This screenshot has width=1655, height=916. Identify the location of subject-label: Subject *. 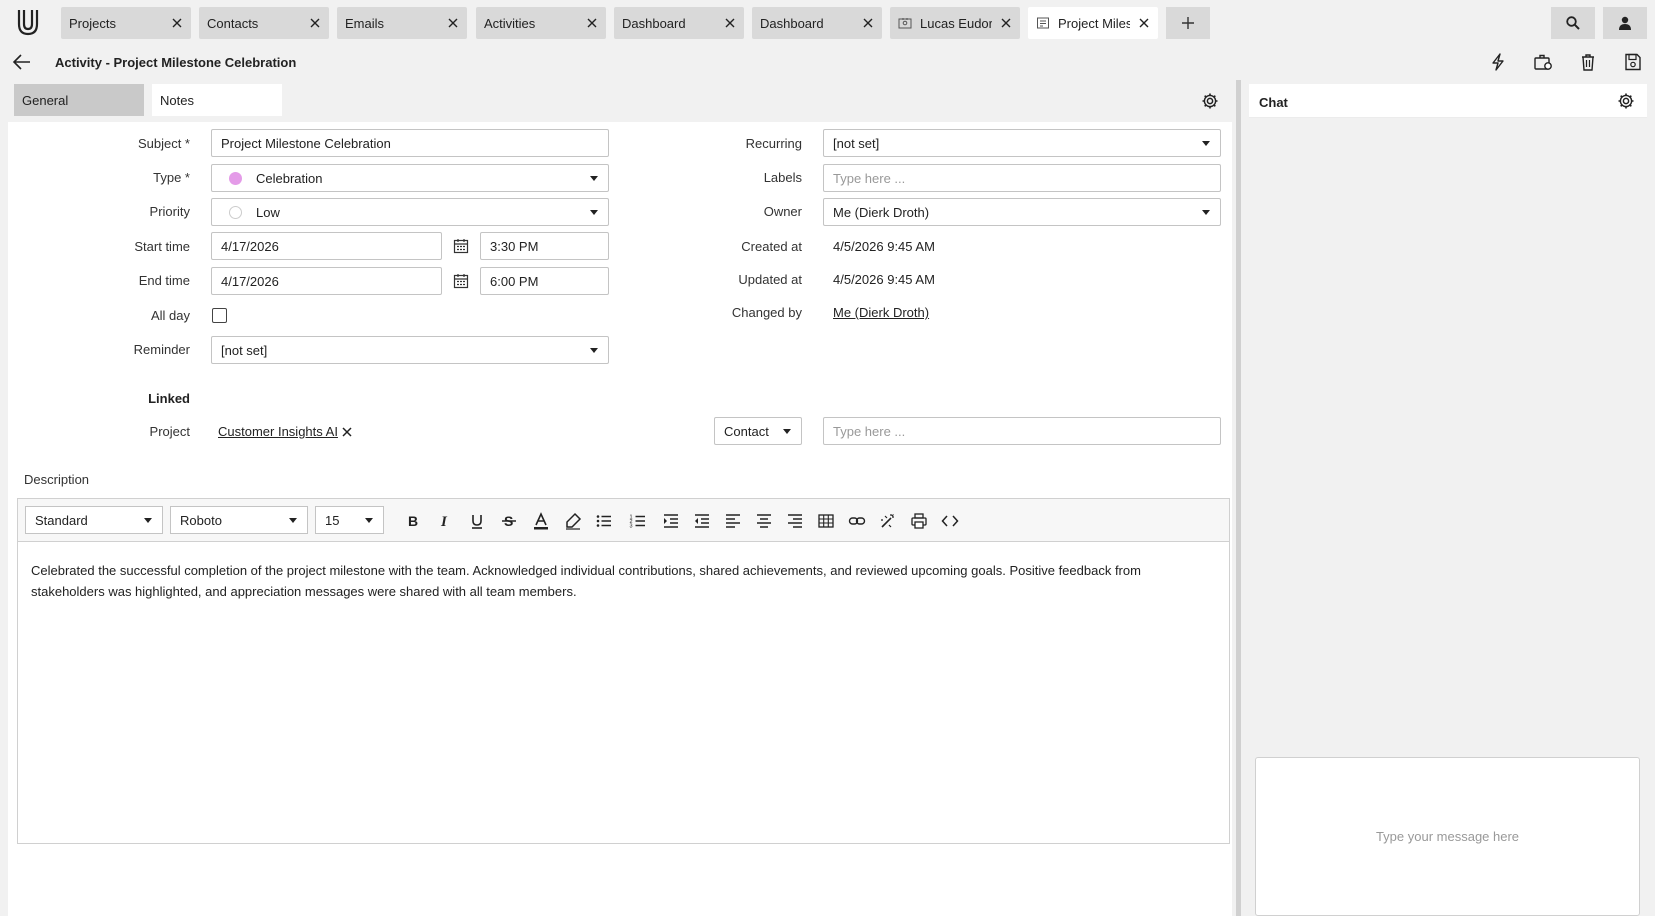
(163, 143).